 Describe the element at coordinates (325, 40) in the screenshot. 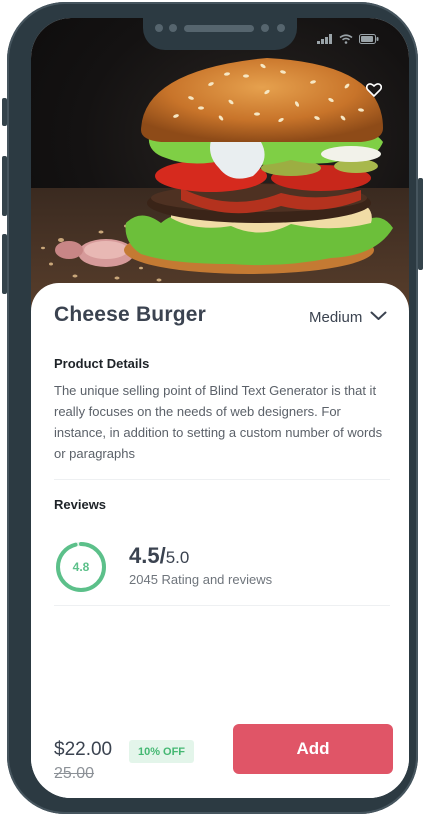

I see `signal-icon` at that location.